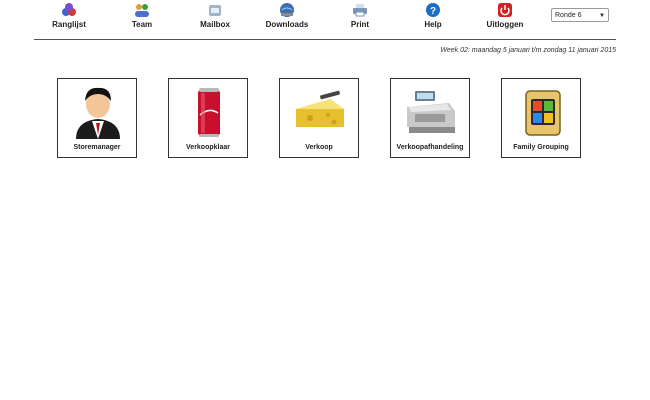 Image resolution: width=650 pixels, height=400 pixels. What do you see at coordinates (69, 9) in the screenshot?
I see `ranking-icon` at bounding box center [69, 9].